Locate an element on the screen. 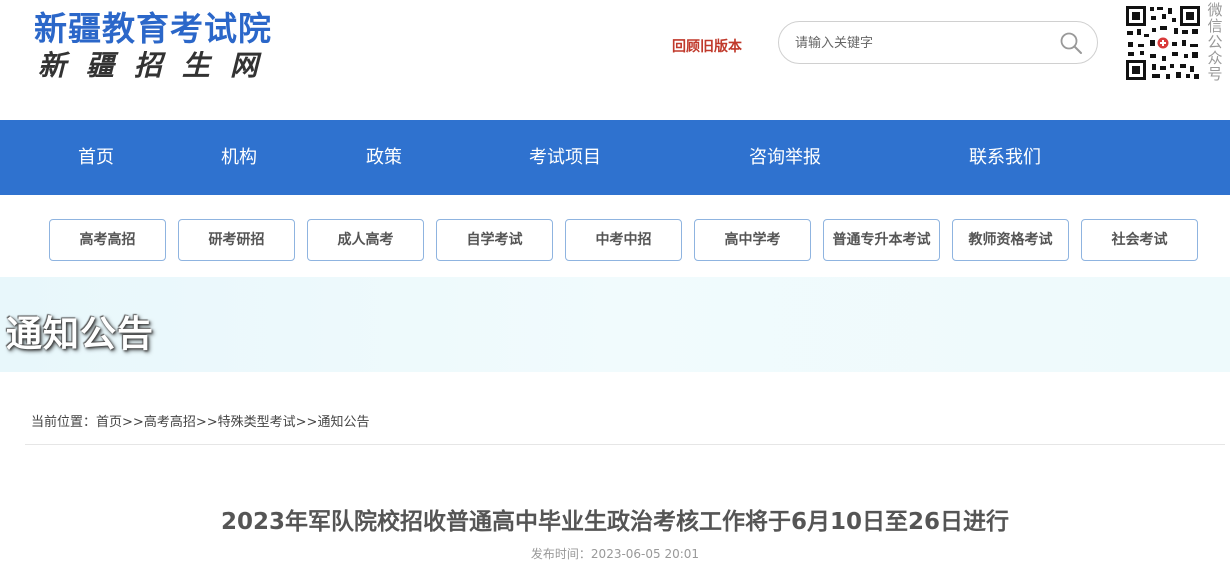  category-gaokao: 高考高招 is located at coordinates (107, 240).